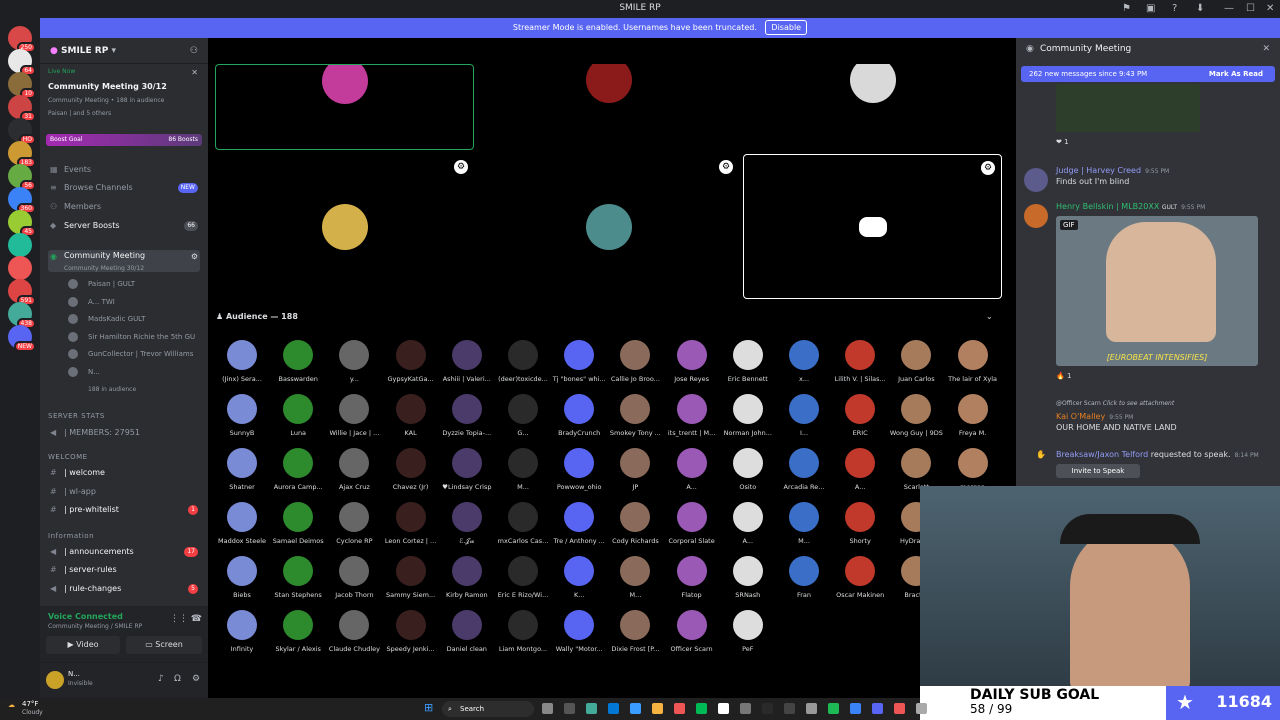 This screenshot has width=1280, height=720. I want to click on audience-member: Jose Reyes, so click(692, 367).